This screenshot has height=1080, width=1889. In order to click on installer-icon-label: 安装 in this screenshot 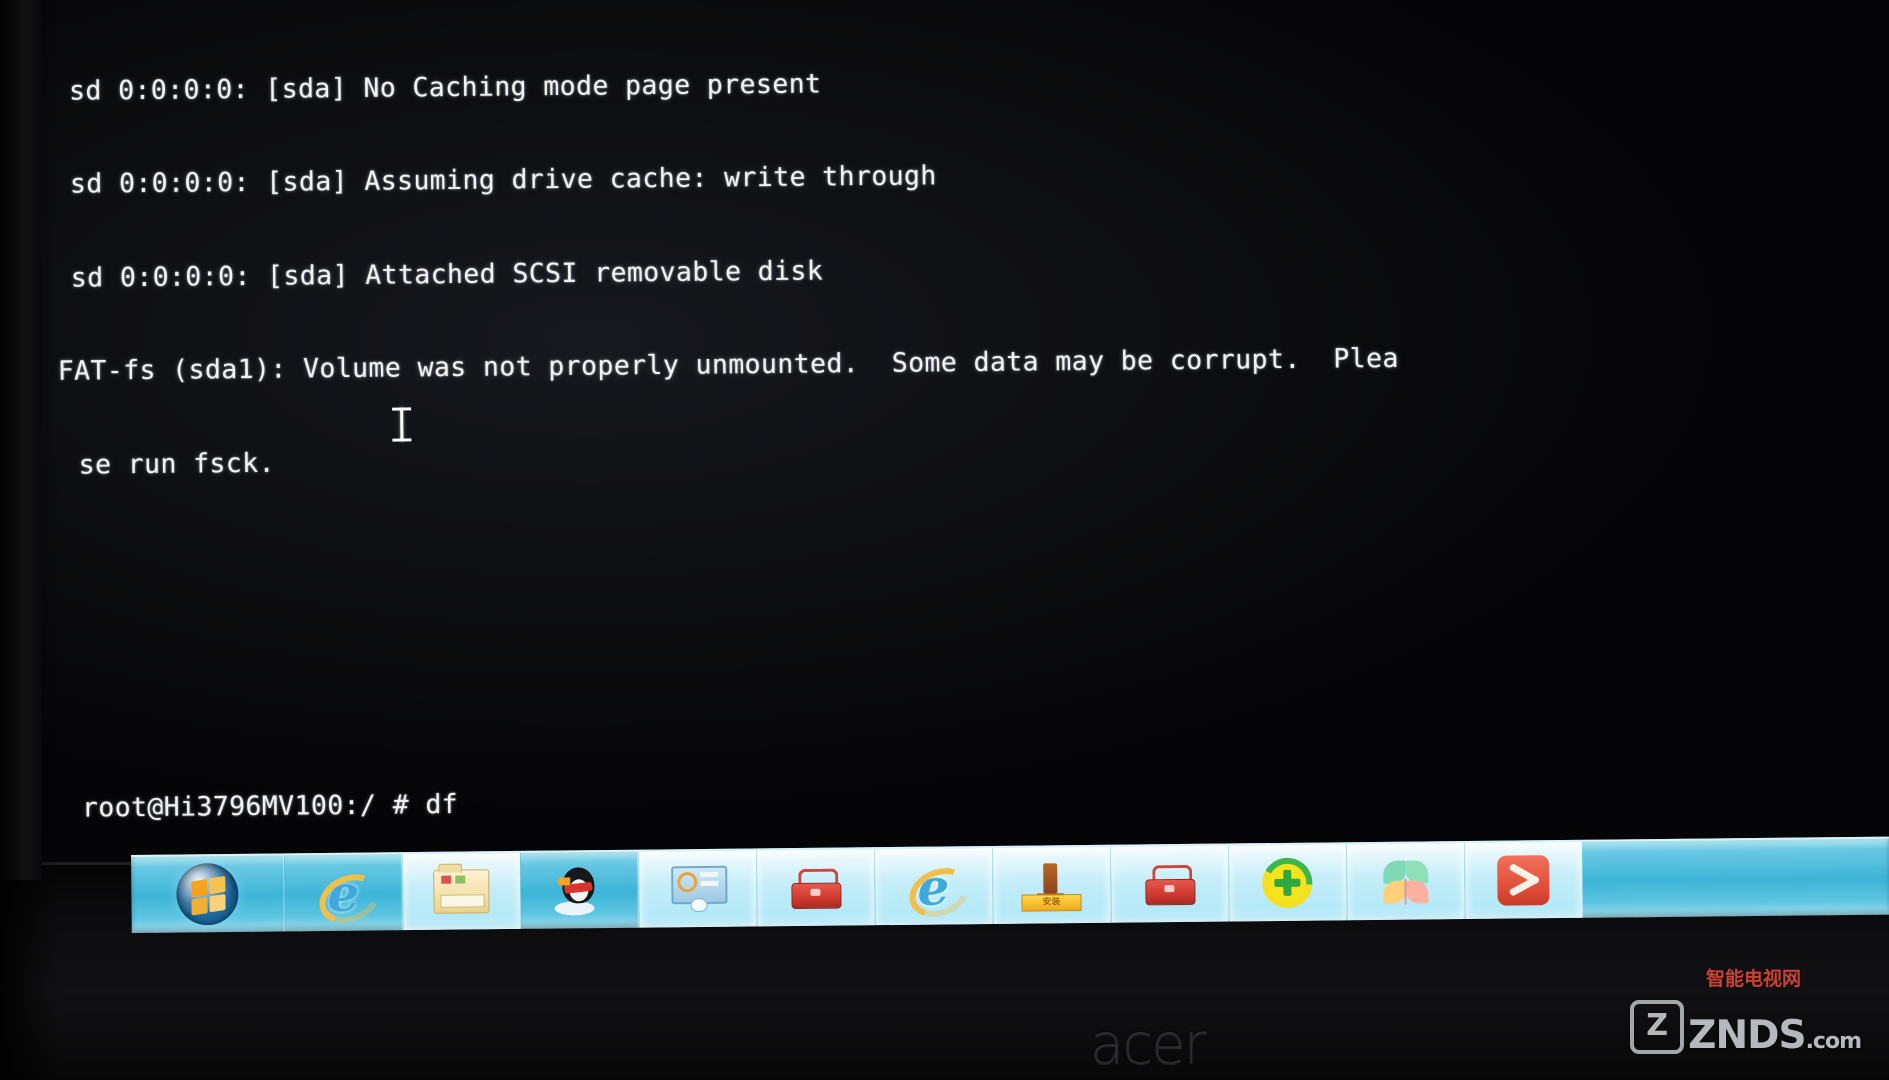, I will do `click(1051, 903)`.